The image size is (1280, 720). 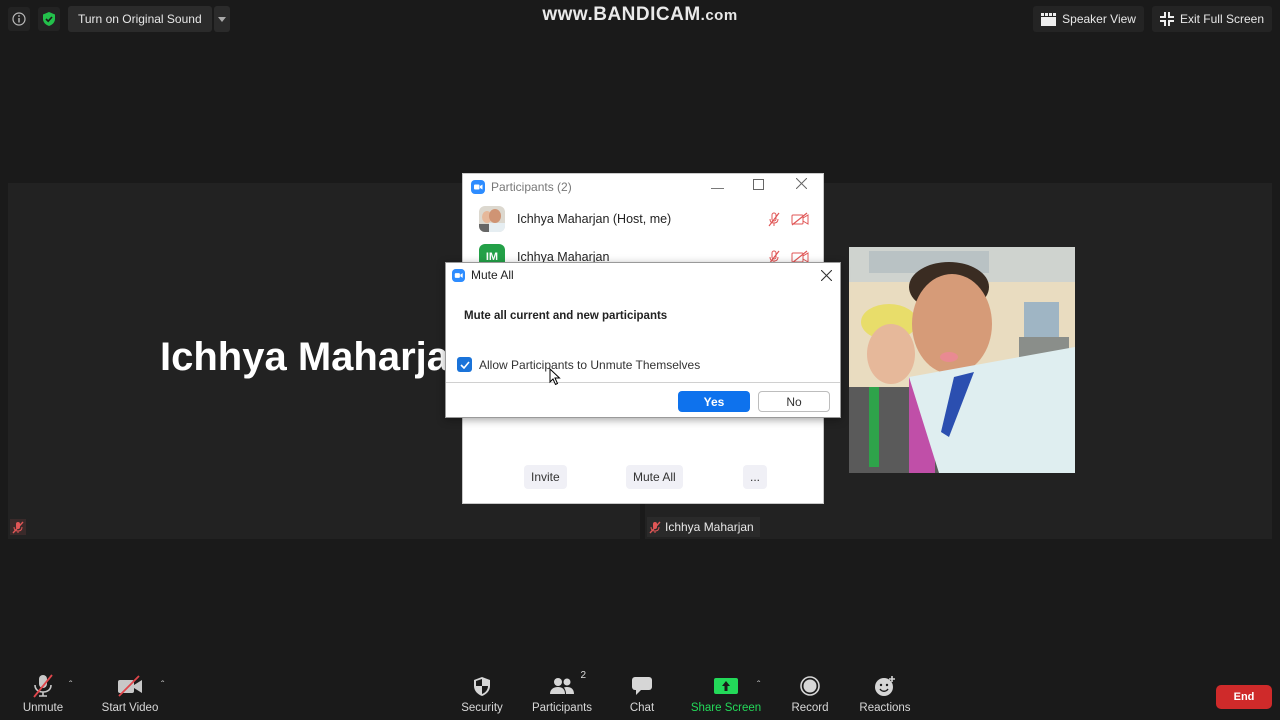 What do you see at coordinates (531, 187) in the screenshot?
I see `participants-panel-title: Participants (2)` at bounding box center [531, 187].